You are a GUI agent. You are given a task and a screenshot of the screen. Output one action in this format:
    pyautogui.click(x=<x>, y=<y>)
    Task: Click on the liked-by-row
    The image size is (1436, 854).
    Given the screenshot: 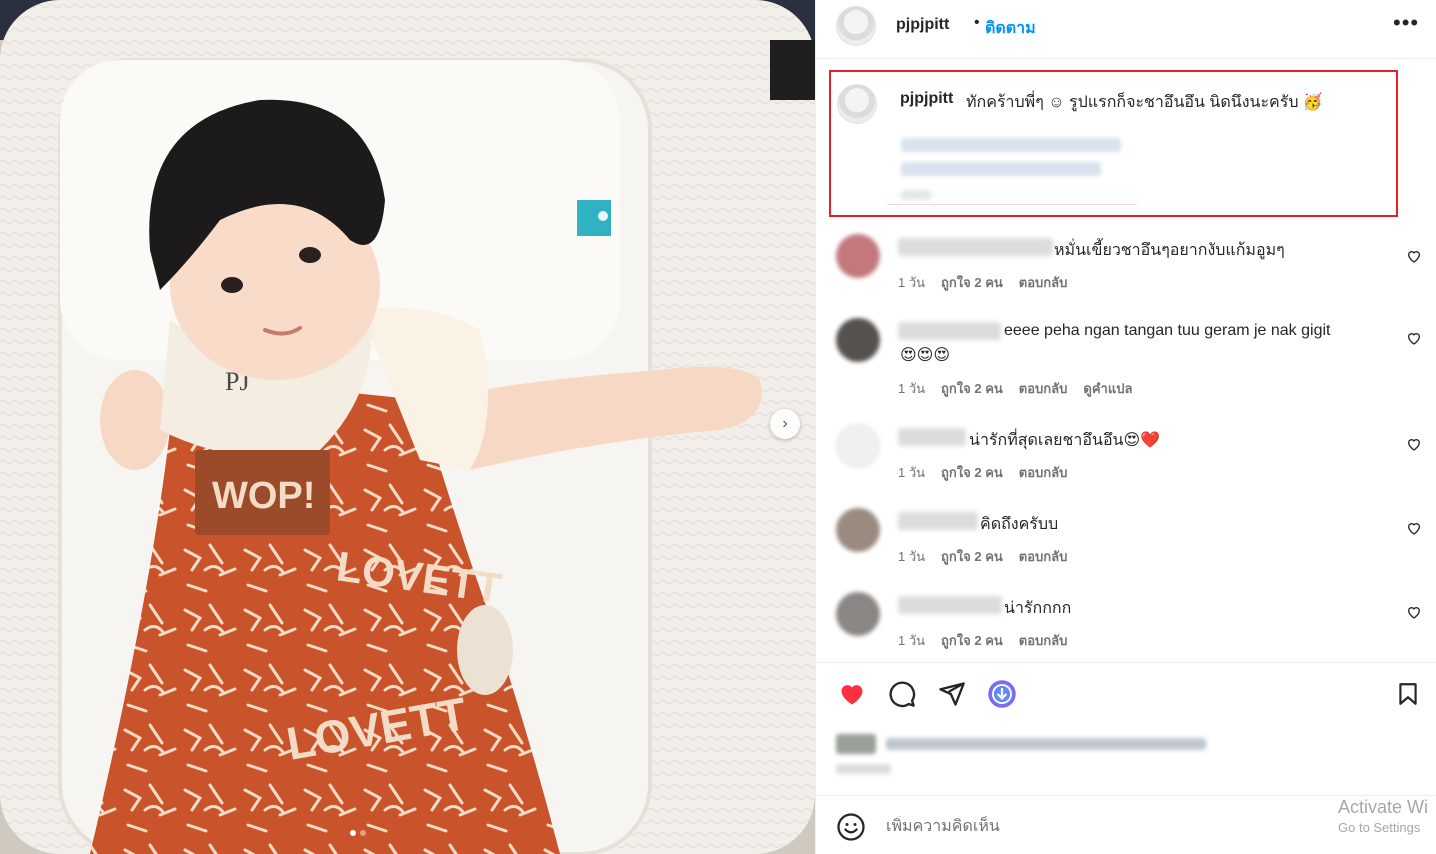 What is the action you would take?
    pyautogui.click(x=1046, y=755)
    